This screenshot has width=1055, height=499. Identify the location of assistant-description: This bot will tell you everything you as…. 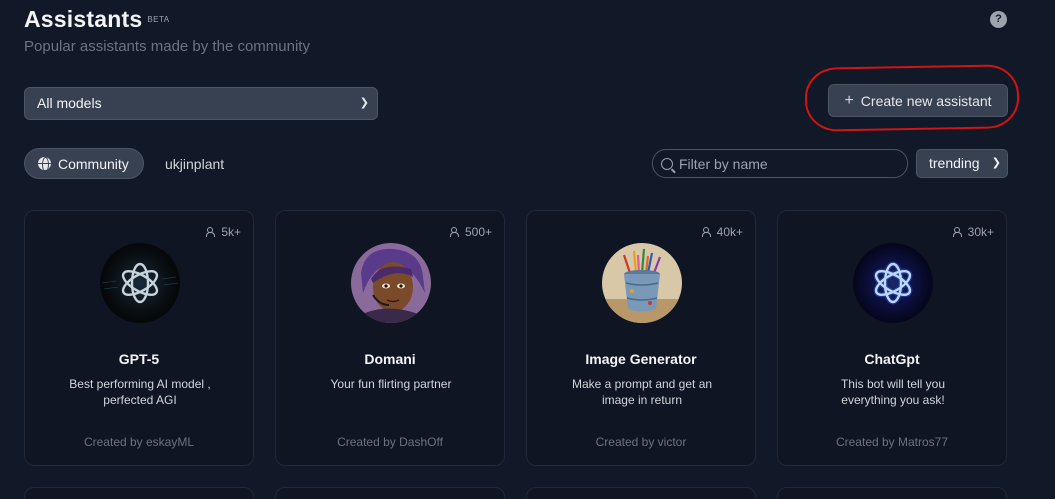
(893, 392).